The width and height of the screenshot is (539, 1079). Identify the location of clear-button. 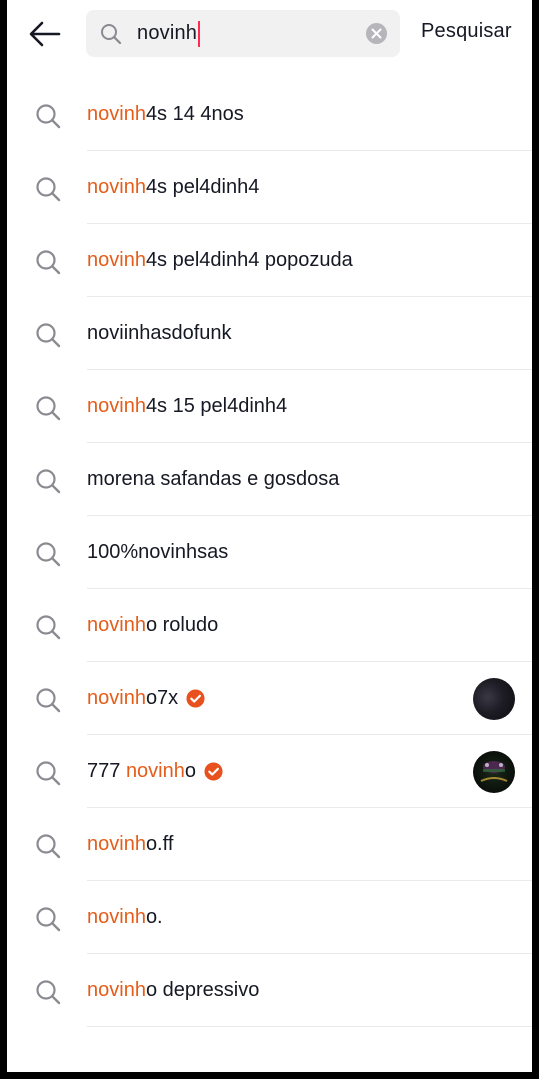
(376, 33).